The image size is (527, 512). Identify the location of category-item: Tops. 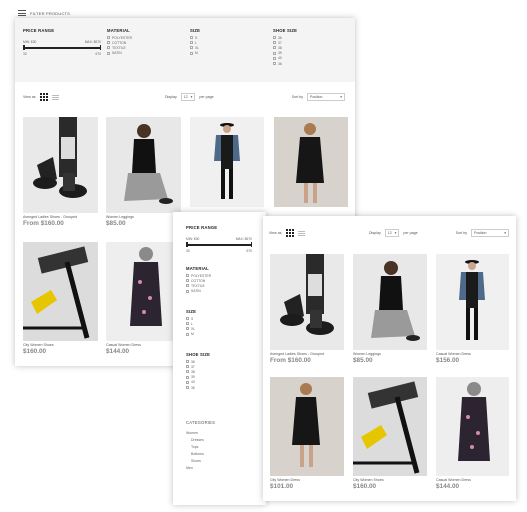
(200, 446).